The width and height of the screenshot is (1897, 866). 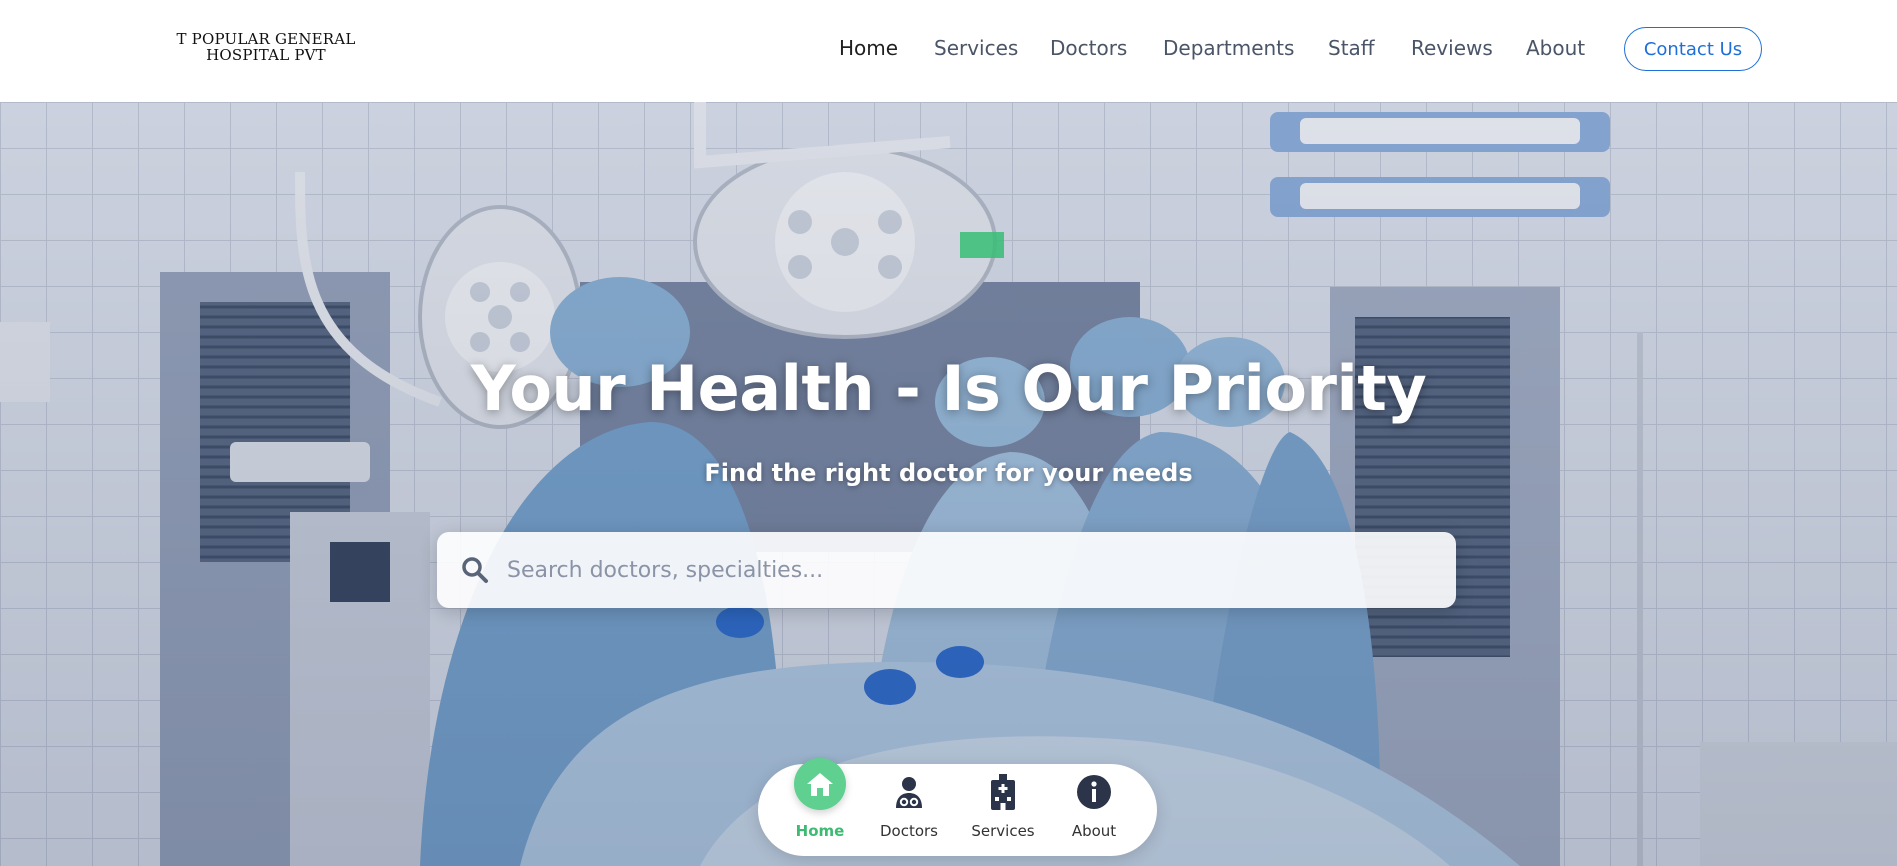 I want to click on dock-label-about: About, so click(x=1094, y=831).